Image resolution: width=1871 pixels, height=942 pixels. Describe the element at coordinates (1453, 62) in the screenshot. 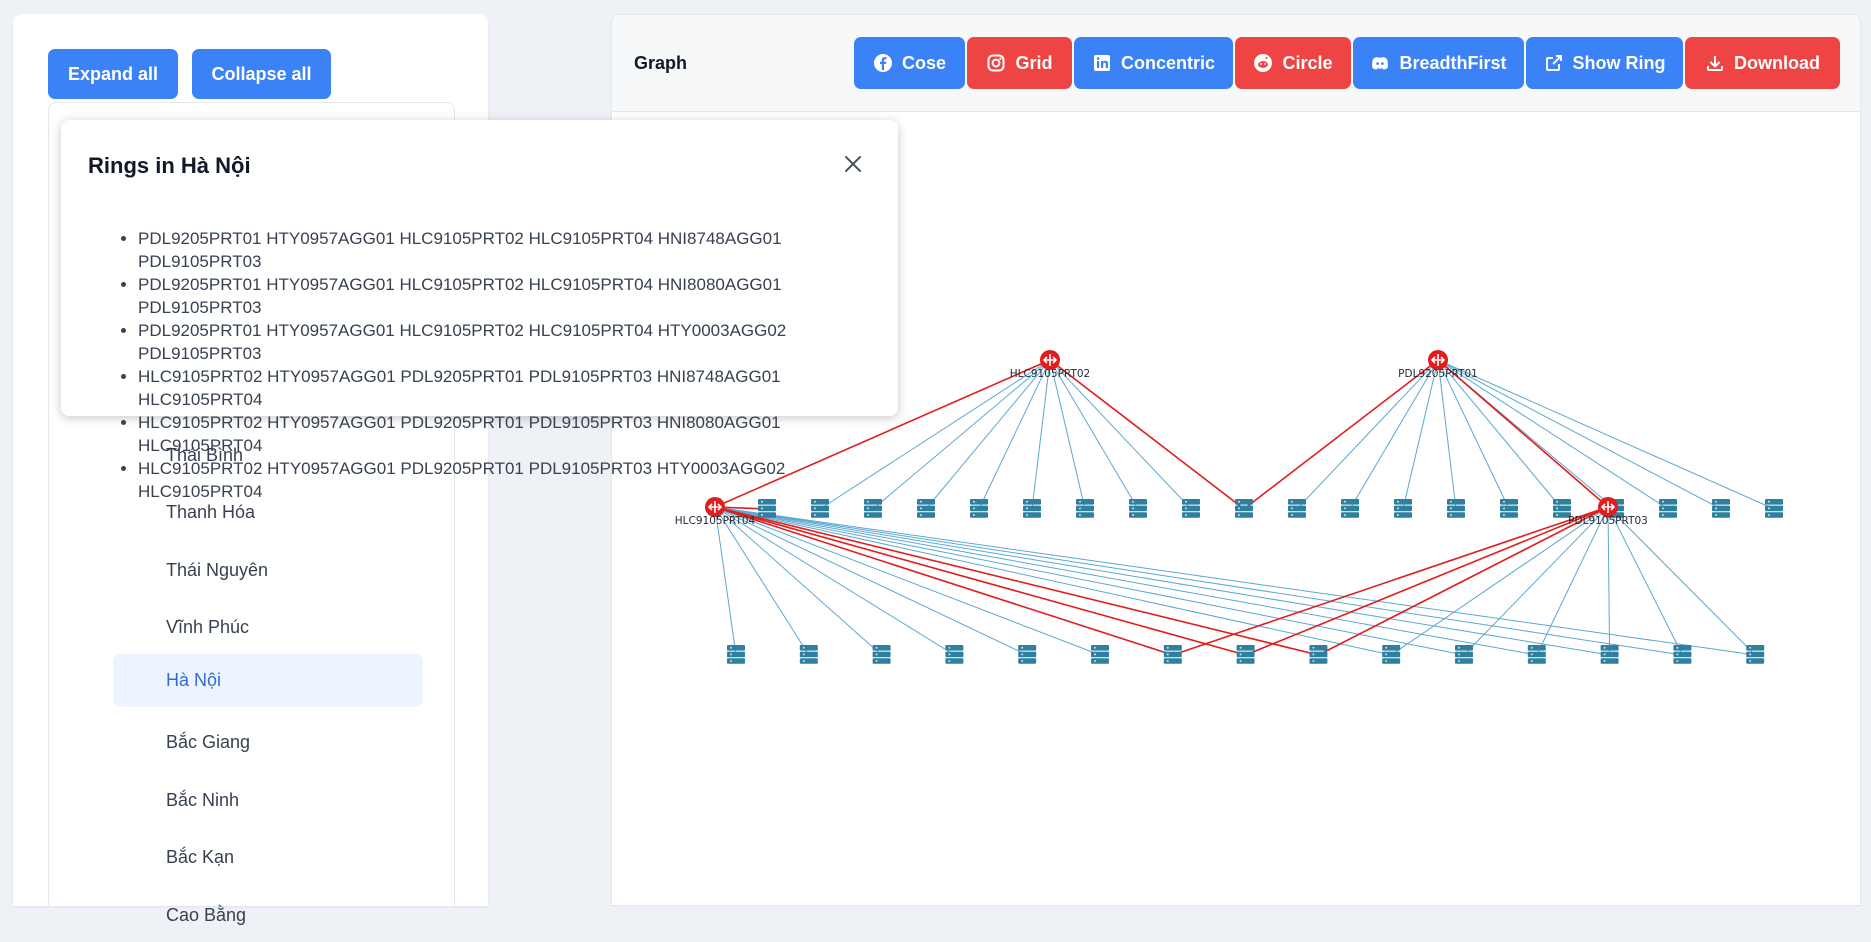

I see `breadthfirst-label: BreadthFirst` at that location.